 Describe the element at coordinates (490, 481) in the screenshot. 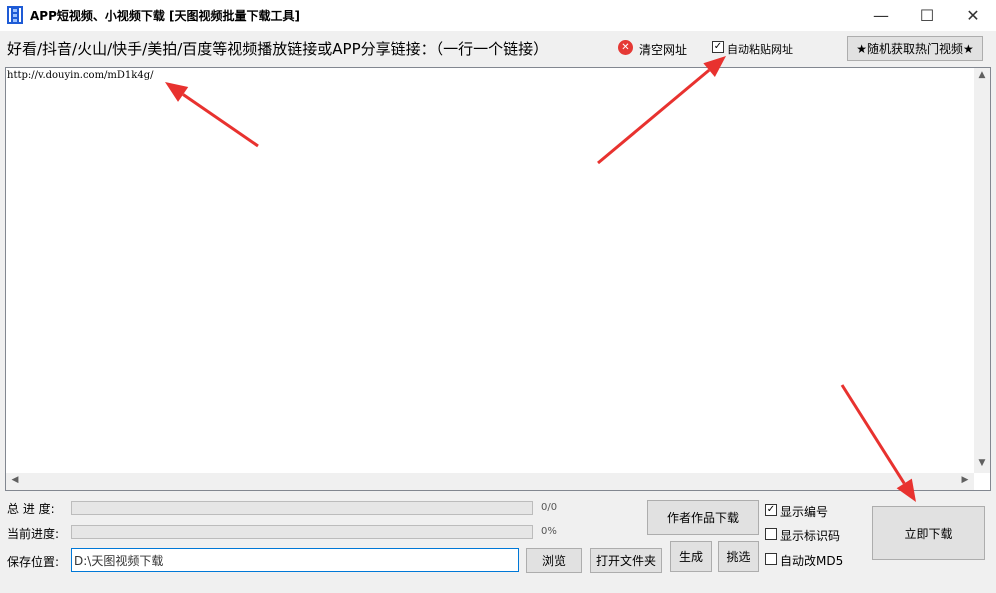

I see `horizontal-scrollbar` at that location.